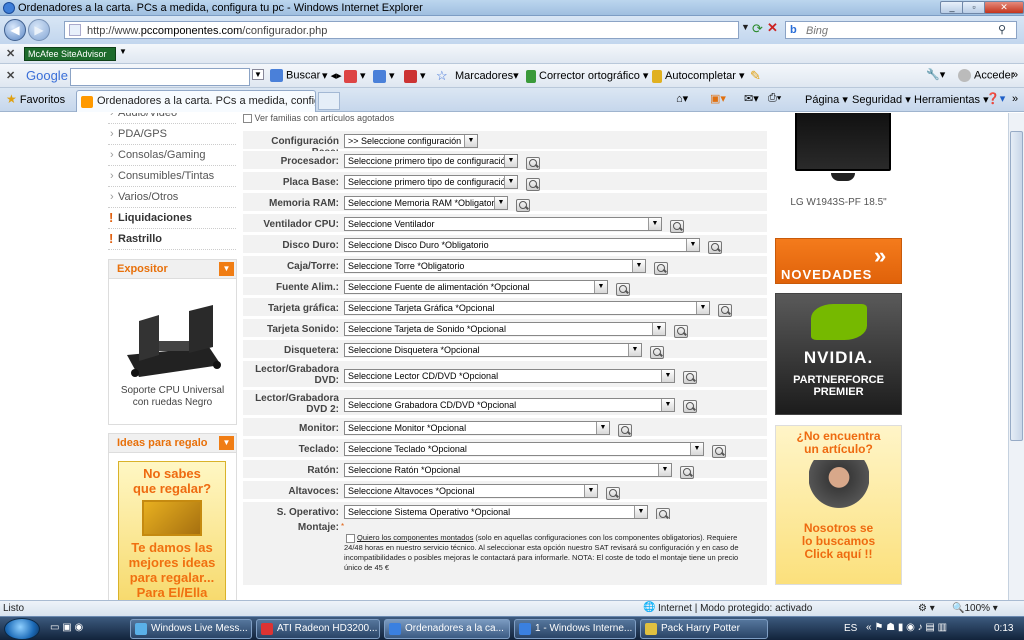 This screenshot has height=640, width=1024. I want to click on protected-mode-icon: ⚙ ▾, so click(926, 608).